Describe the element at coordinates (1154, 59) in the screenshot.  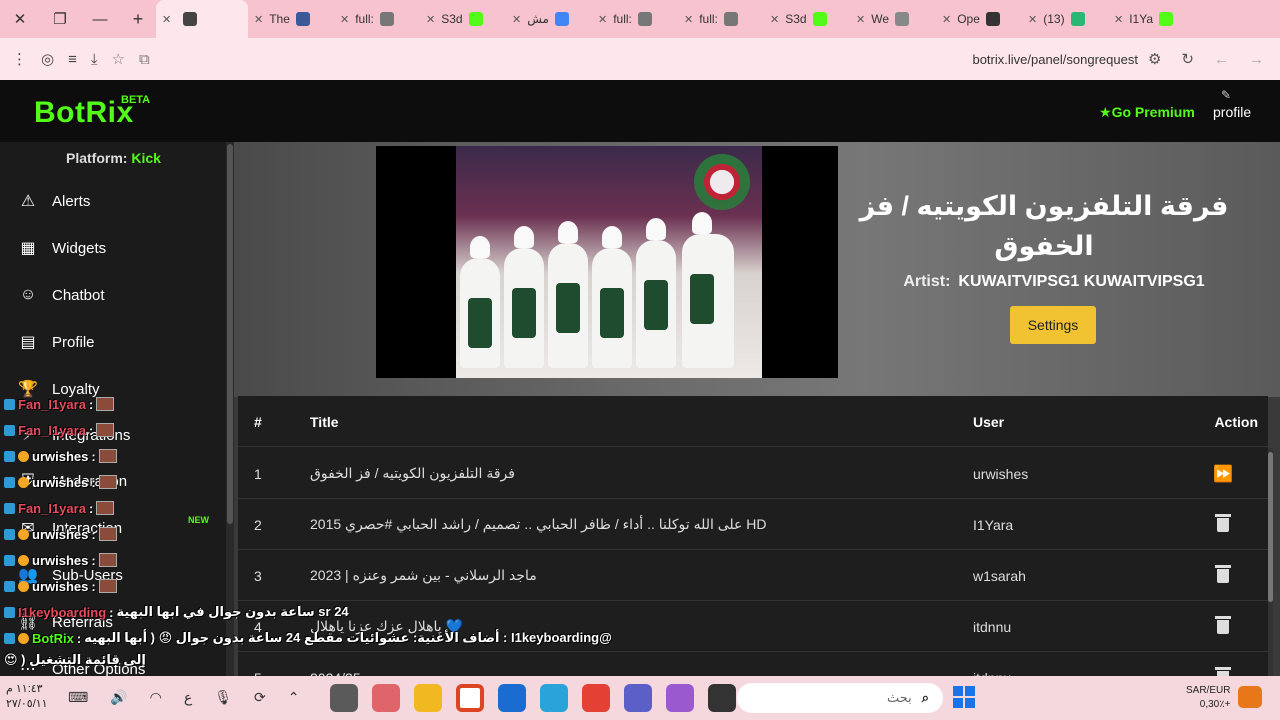
I see `site-settings-icon: ⚙` at that location.